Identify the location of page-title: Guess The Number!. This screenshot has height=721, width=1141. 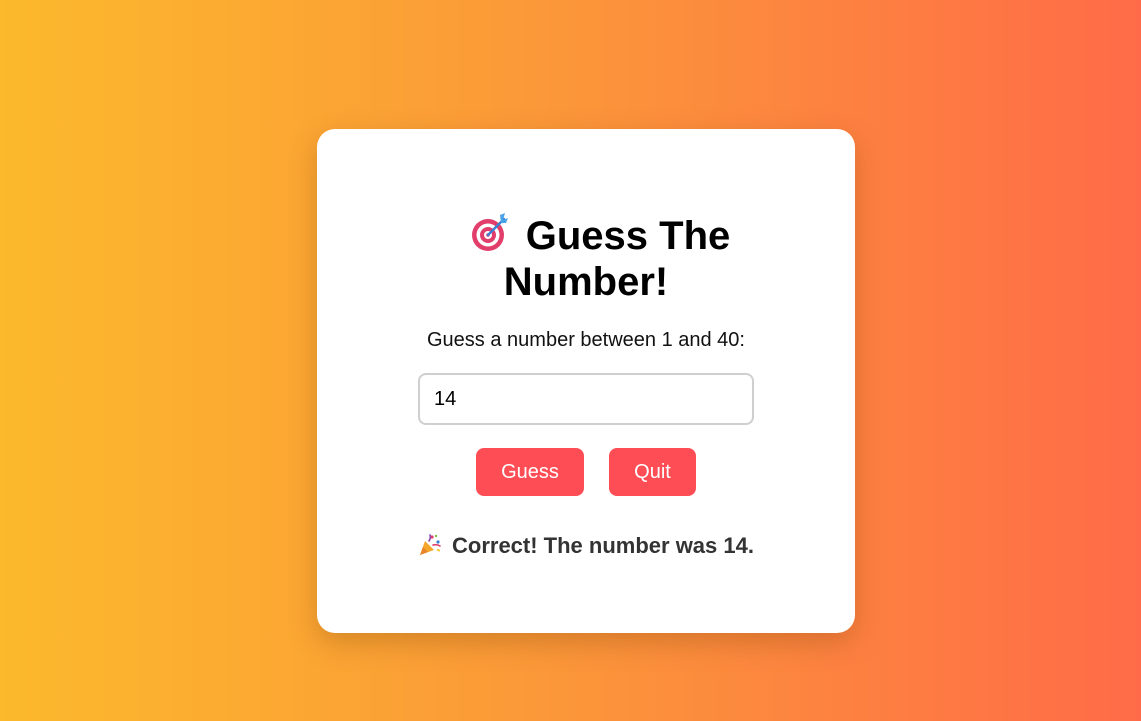
(586, 258).